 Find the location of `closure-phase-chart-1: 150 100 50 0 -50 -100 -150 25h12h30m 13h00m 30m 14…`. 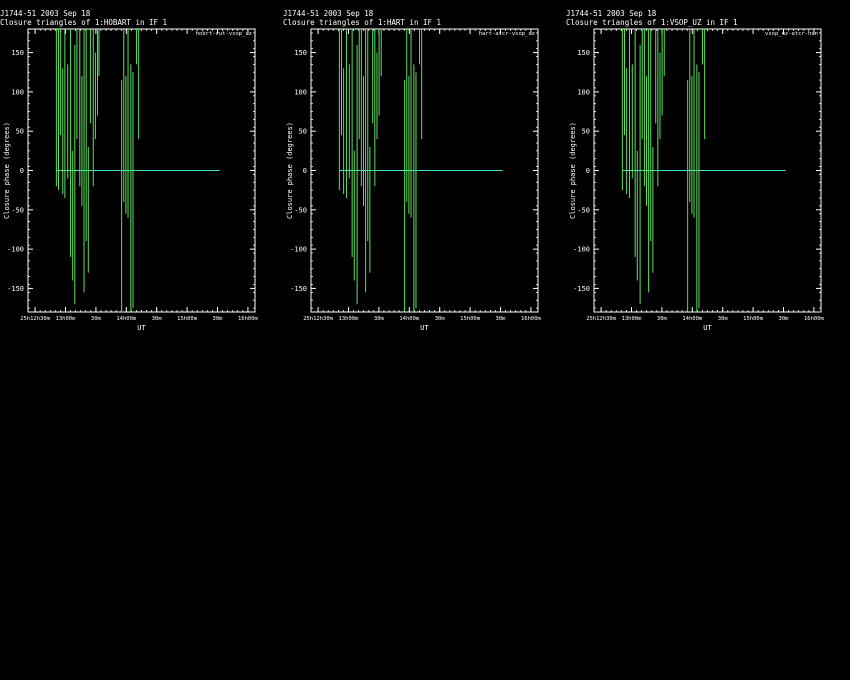

closure-phase-chart-1: 150 100 50 0 -50 -100 -150 25h12h30m 13h00m 30m 14… is located at coordinates (131, 180).